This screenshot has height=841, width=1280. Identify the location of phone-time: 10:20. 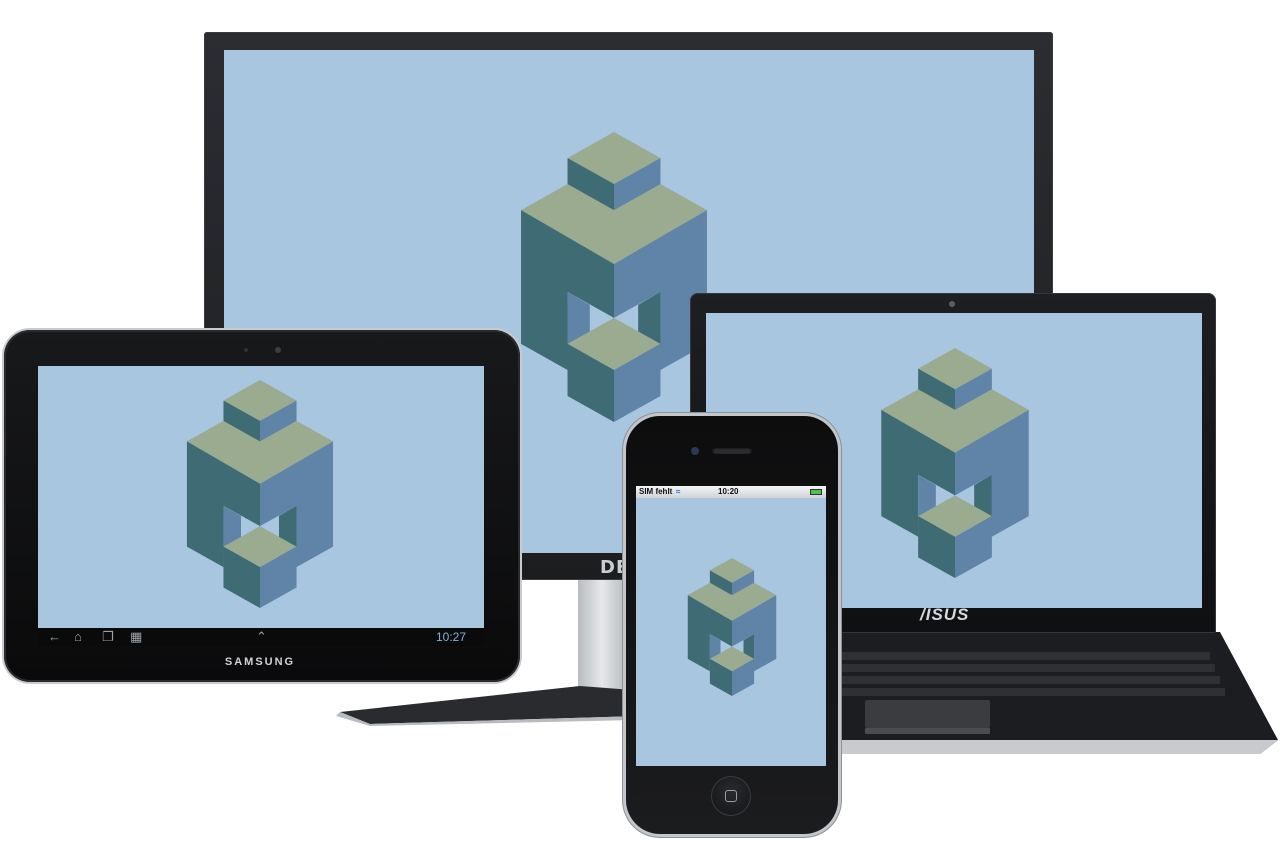
(728, 491).